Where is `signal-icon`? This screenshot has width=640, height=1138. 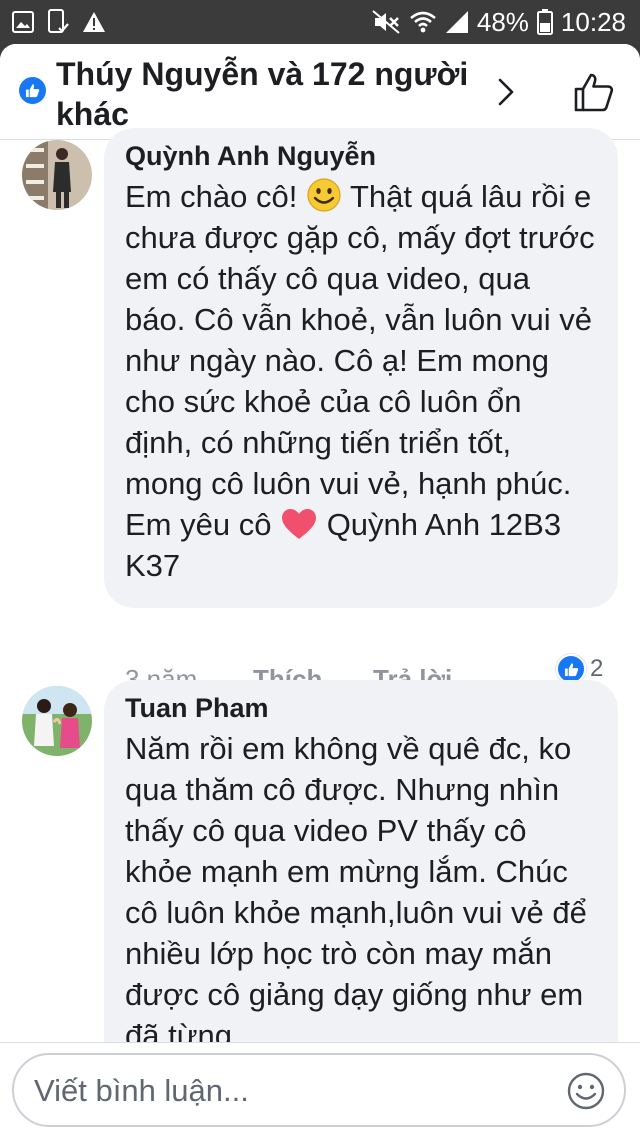
signal-icon is located at coordinates (457, 22).